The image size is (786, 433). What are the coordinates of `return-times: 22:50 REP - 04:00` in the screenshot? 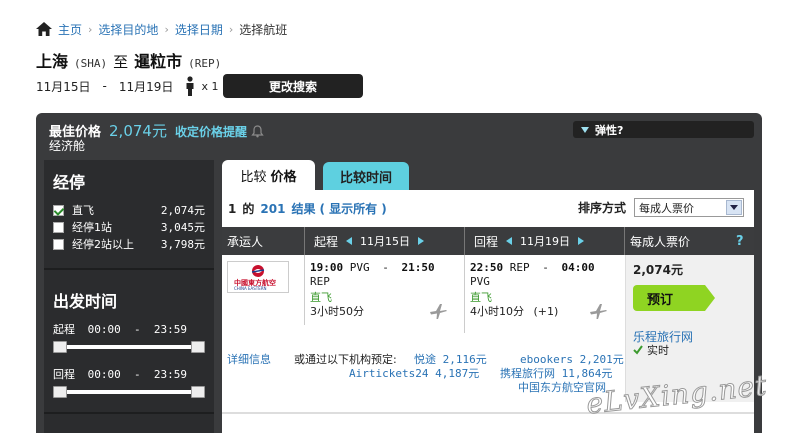 It's located at (548, 268).